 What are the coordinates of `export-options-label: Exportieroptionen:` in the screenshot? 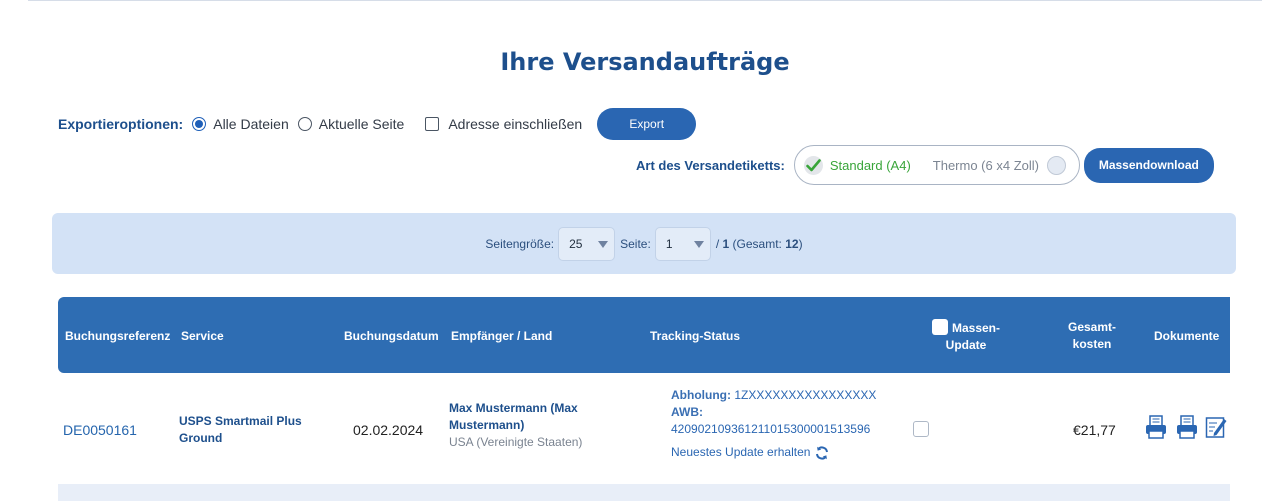 It's located at (121, 124).